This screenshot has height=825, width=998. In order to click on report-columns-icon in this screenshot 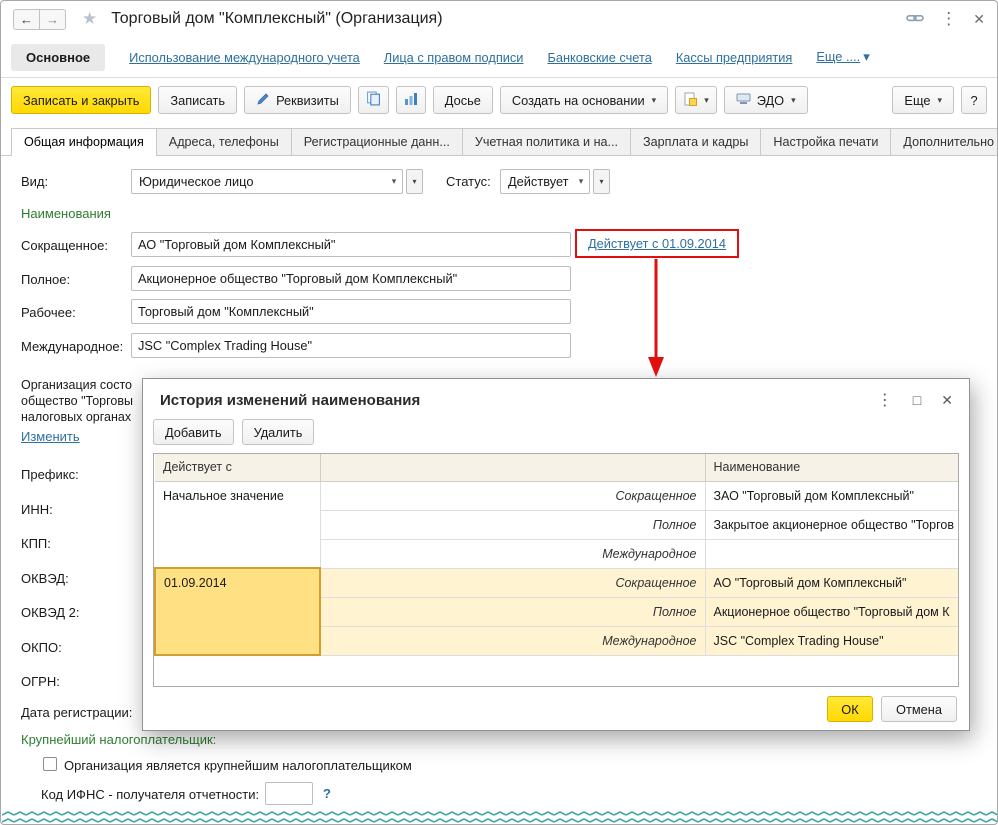, I will do `click(411, 100)`.